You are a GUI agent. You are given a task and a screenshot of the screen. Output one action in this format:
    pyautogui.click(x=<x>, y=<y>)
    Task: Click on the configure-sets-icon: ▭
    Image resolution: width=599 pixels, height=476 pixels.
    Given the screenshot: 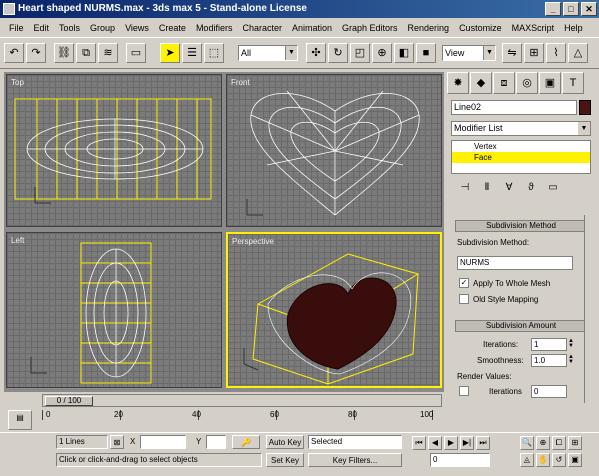 What is the action you would take?
    pyautogui.click(x=553, y=188)
    